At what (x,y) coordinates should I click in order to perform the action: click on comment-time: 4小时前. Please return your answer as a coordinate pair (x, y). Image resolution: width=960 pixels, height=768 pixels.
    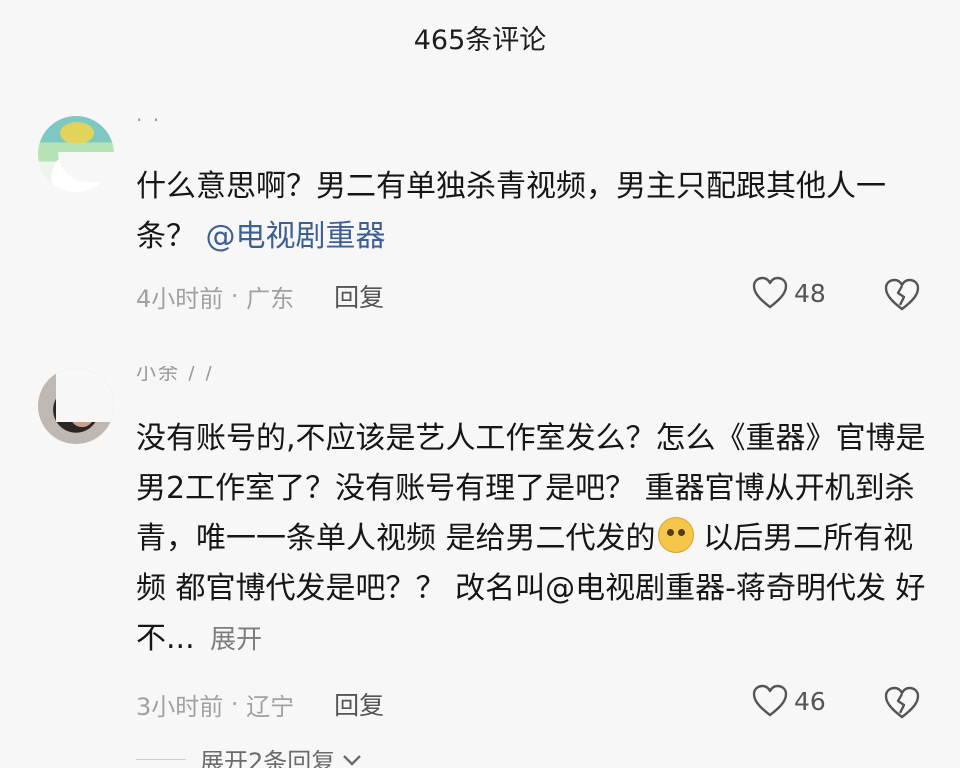
    Looking at the image, I should click on (180, 298).